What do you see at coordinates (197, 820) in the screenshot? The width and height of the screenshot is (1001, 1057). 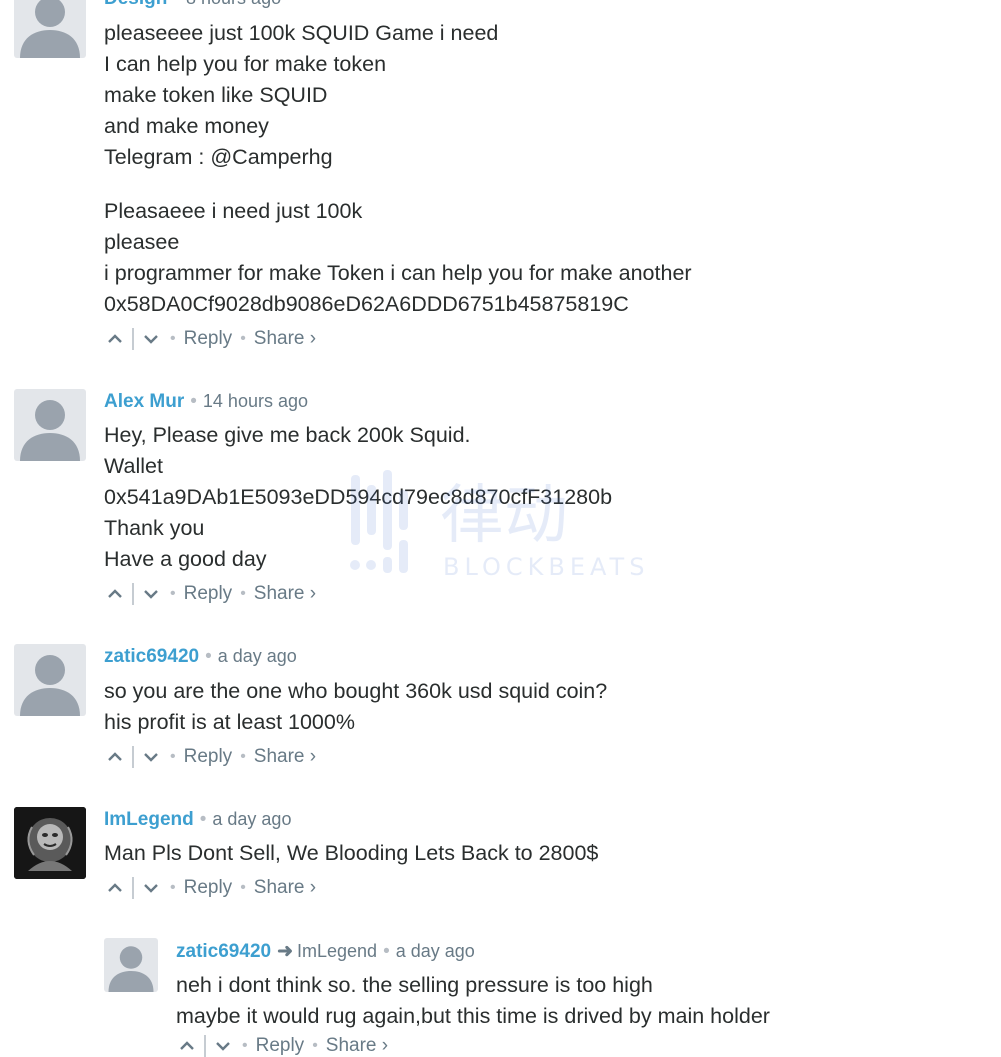 I see `comment-header: ImLegend • a day ago` at bounding box center [197, 820].